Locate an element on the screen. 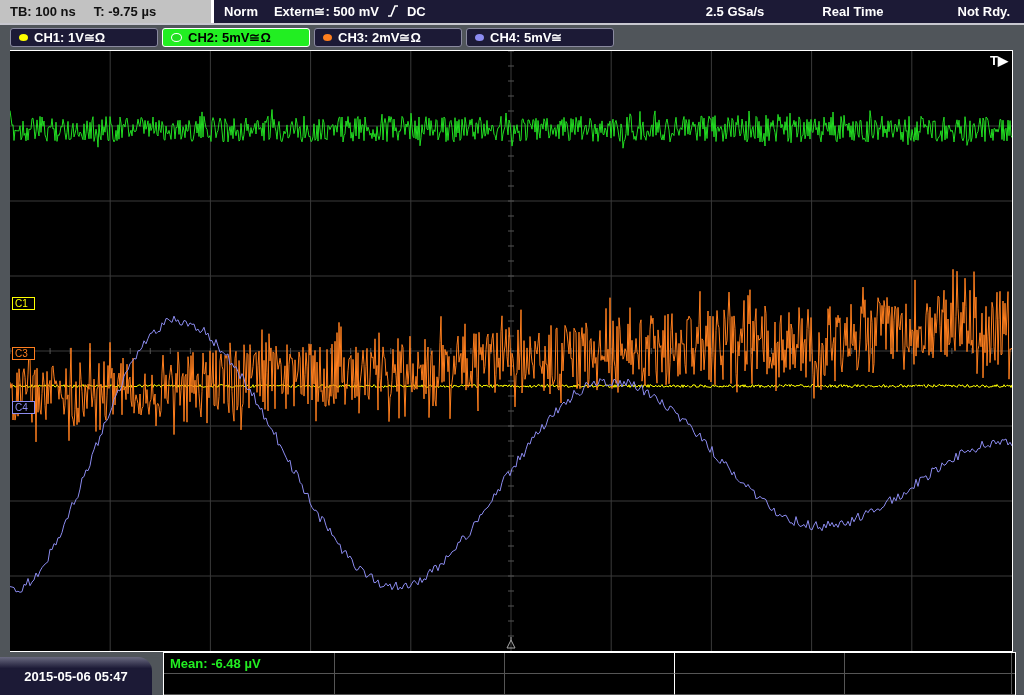 This screenshot has height=695, width=1024. channel-tab: CH4: 5mV≅ is located at coordinates (540, 38).